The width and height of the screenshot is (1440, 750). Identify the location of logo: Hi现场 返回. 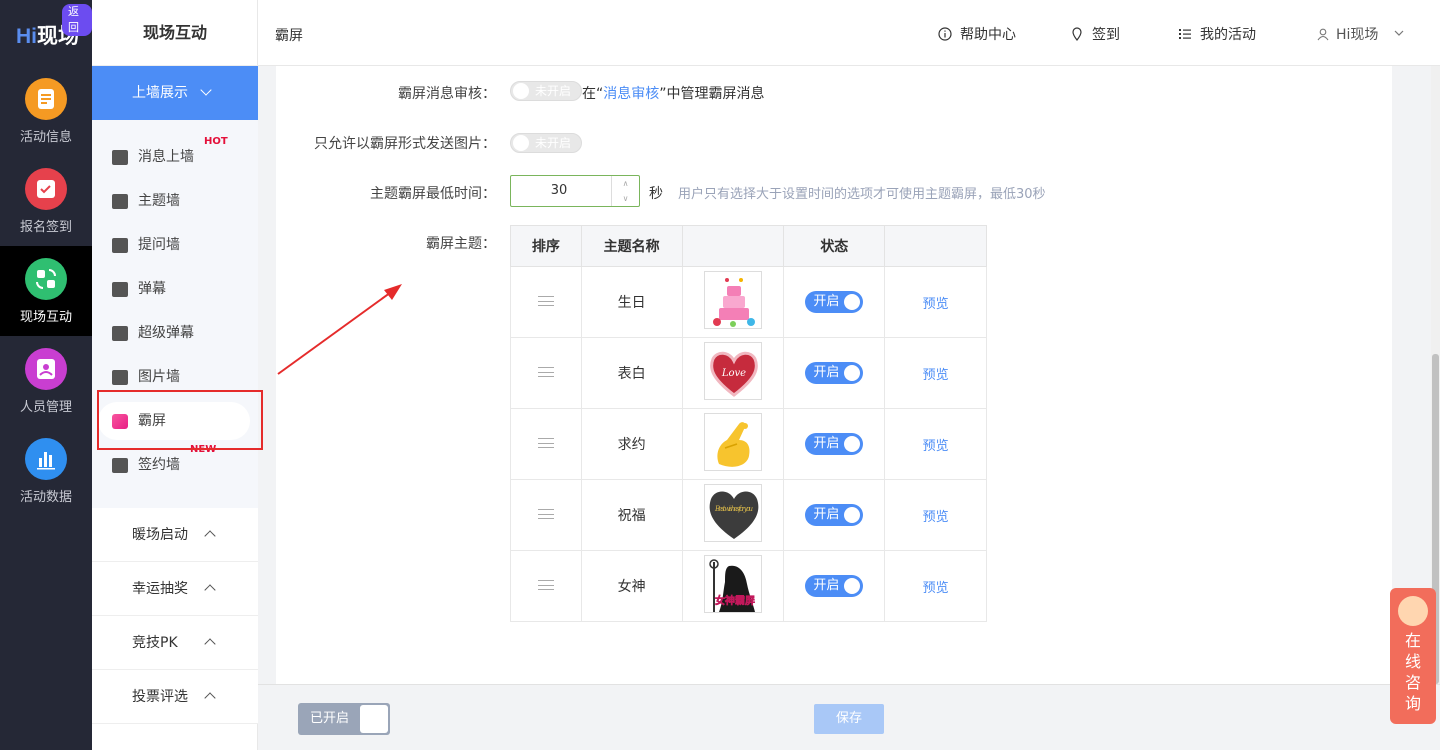
(46, 33).